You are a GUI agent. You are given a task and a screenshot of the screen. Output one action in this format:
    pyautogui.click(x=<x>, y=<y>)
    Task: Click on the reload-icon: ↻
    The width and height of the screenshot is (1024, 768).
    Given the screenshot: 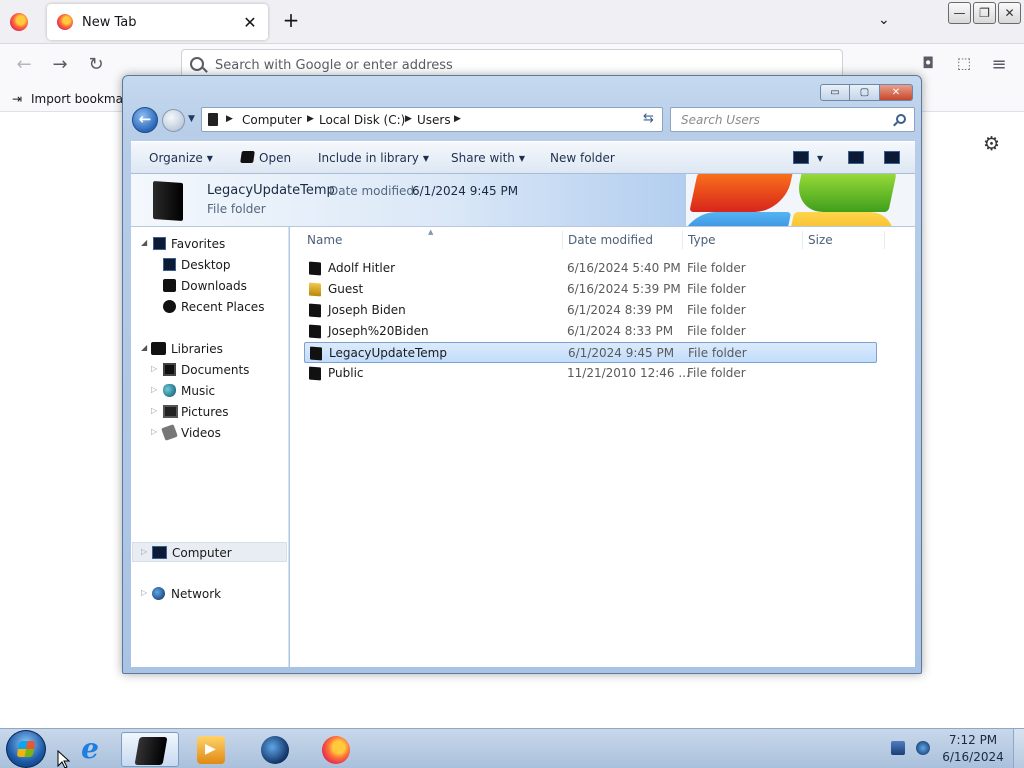 What is the action you would take?
    pyautogui.click(x=96, y=64)
    